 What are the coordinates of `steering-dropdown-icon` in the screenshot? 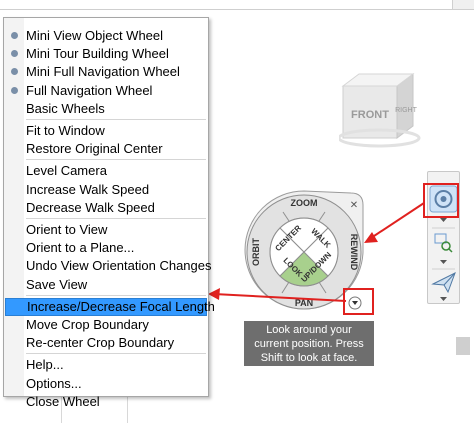 It's located at (443, 220).